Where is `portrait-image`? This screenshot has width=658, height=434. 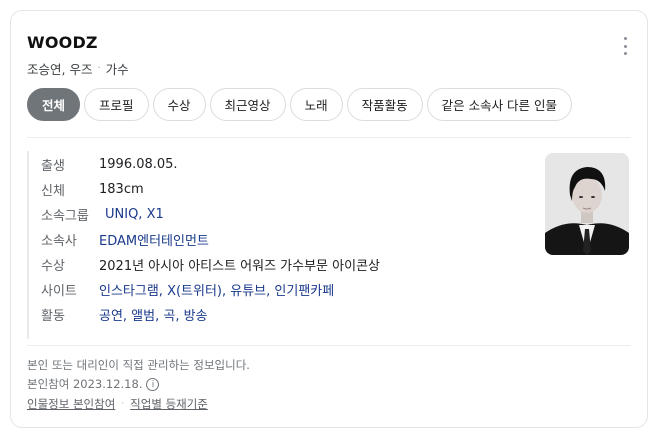 portrait-image is located at coordinates (587, 204).